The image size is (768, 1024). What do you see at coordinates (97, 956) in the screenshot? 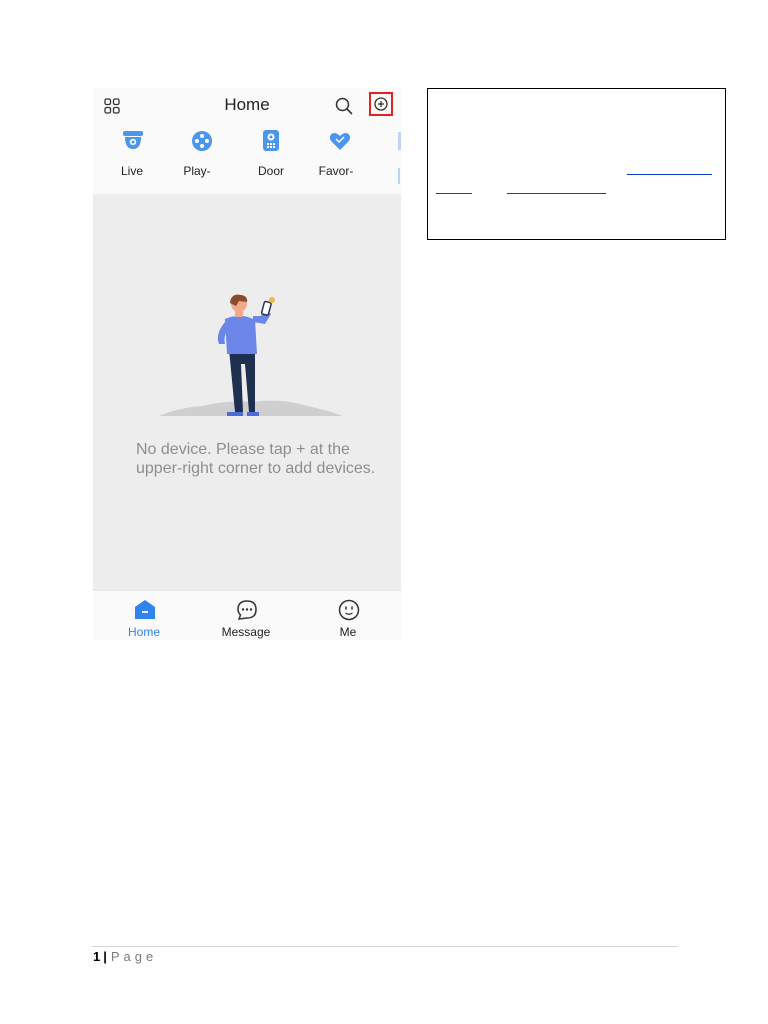
I see `page-number: 1` at bounding box center [97, 956].